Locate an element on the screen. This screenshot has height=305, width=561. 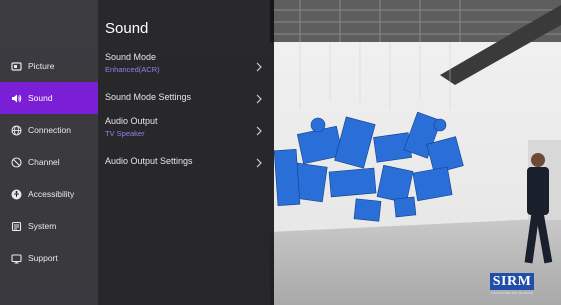
page-title: Sound is located at coordinates (127, 28).